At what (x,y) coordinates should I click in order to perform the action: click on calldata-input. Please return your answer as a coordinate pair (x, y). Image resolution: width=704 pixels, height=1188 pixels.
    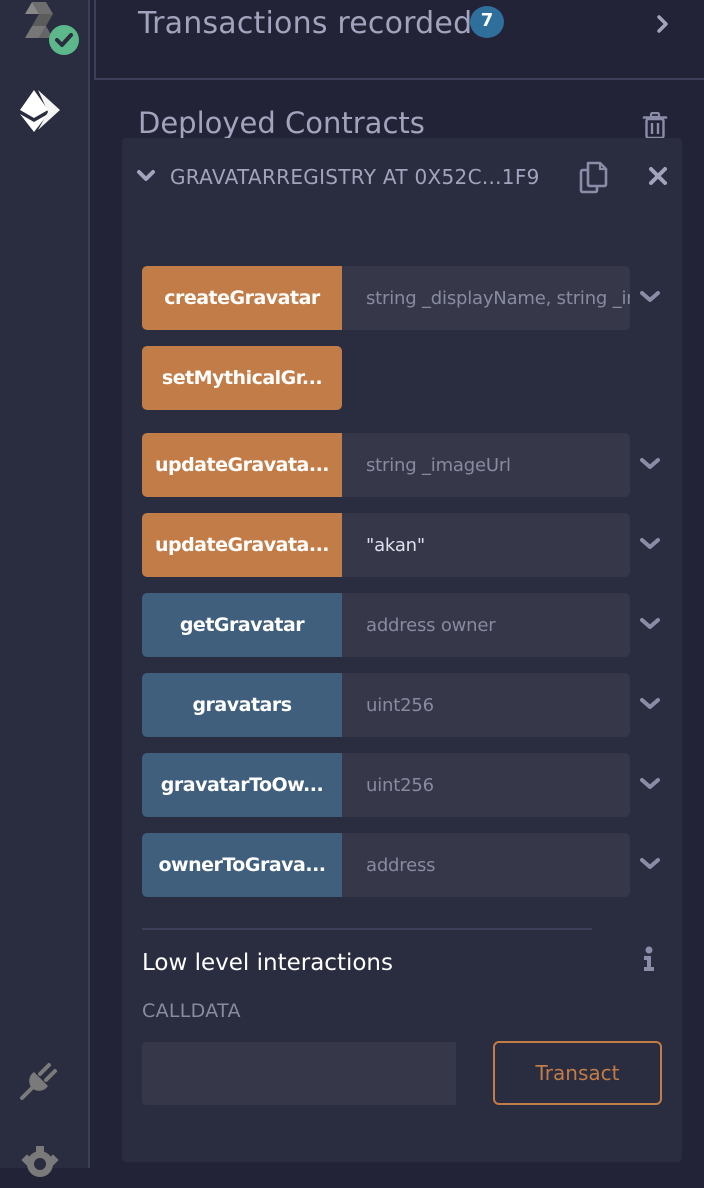
    Looking at the image, I should click on (299, 1073).